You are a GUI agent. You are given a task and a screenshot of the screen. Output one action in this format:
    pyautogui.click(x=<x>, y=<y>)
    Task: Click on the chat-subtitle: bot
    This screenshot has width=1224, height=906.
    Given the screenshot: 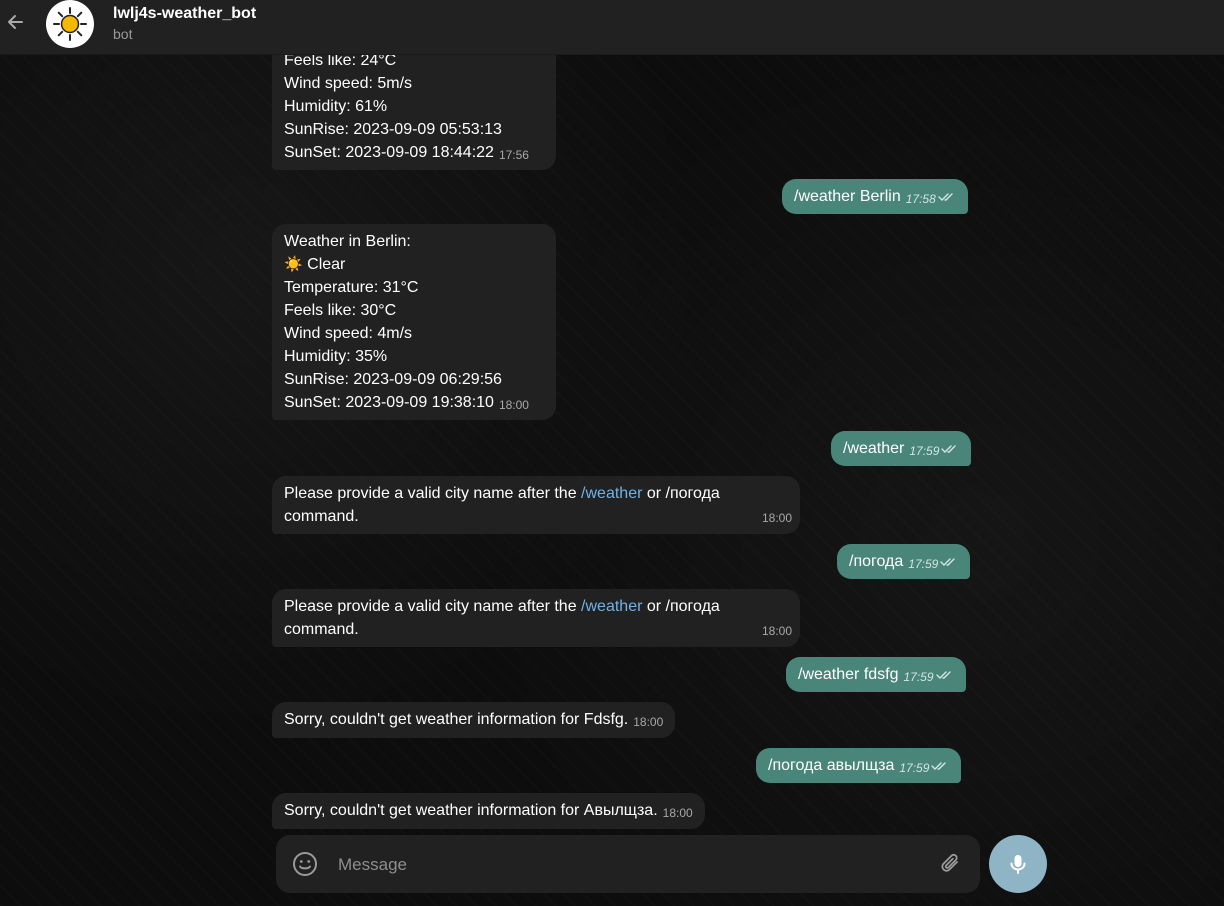 What is the action you would take?
    pyautogui.click(x=123, y=34)
    